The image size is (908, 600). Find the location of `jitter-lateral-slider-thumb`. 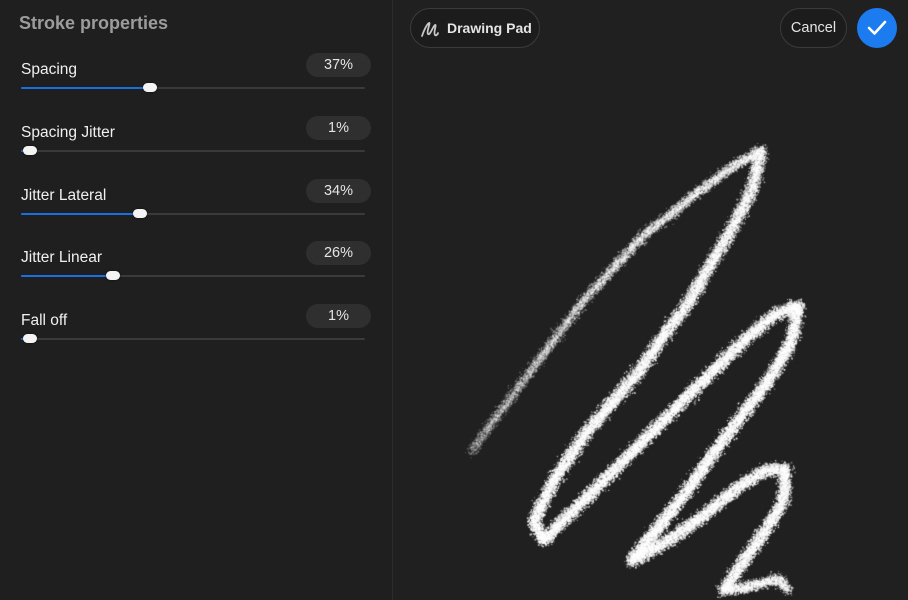

jitter-lateral-slider-thumb is located at coordinates (139, 213).